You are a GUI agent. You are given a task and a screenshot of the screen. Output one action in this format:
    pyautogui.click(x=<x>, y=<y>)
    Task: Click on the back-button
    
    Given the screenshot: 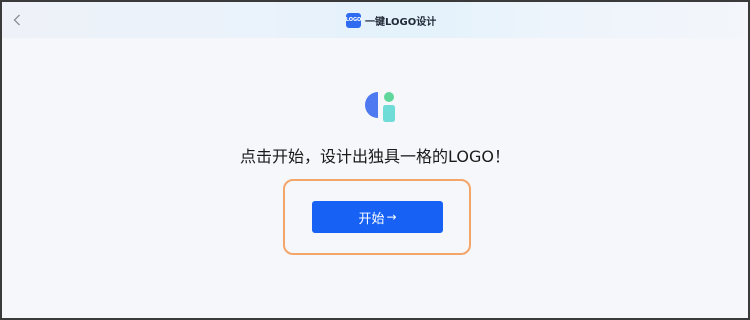 What is the action you would take?
    pyautogui.click(x=17, y=20)
    